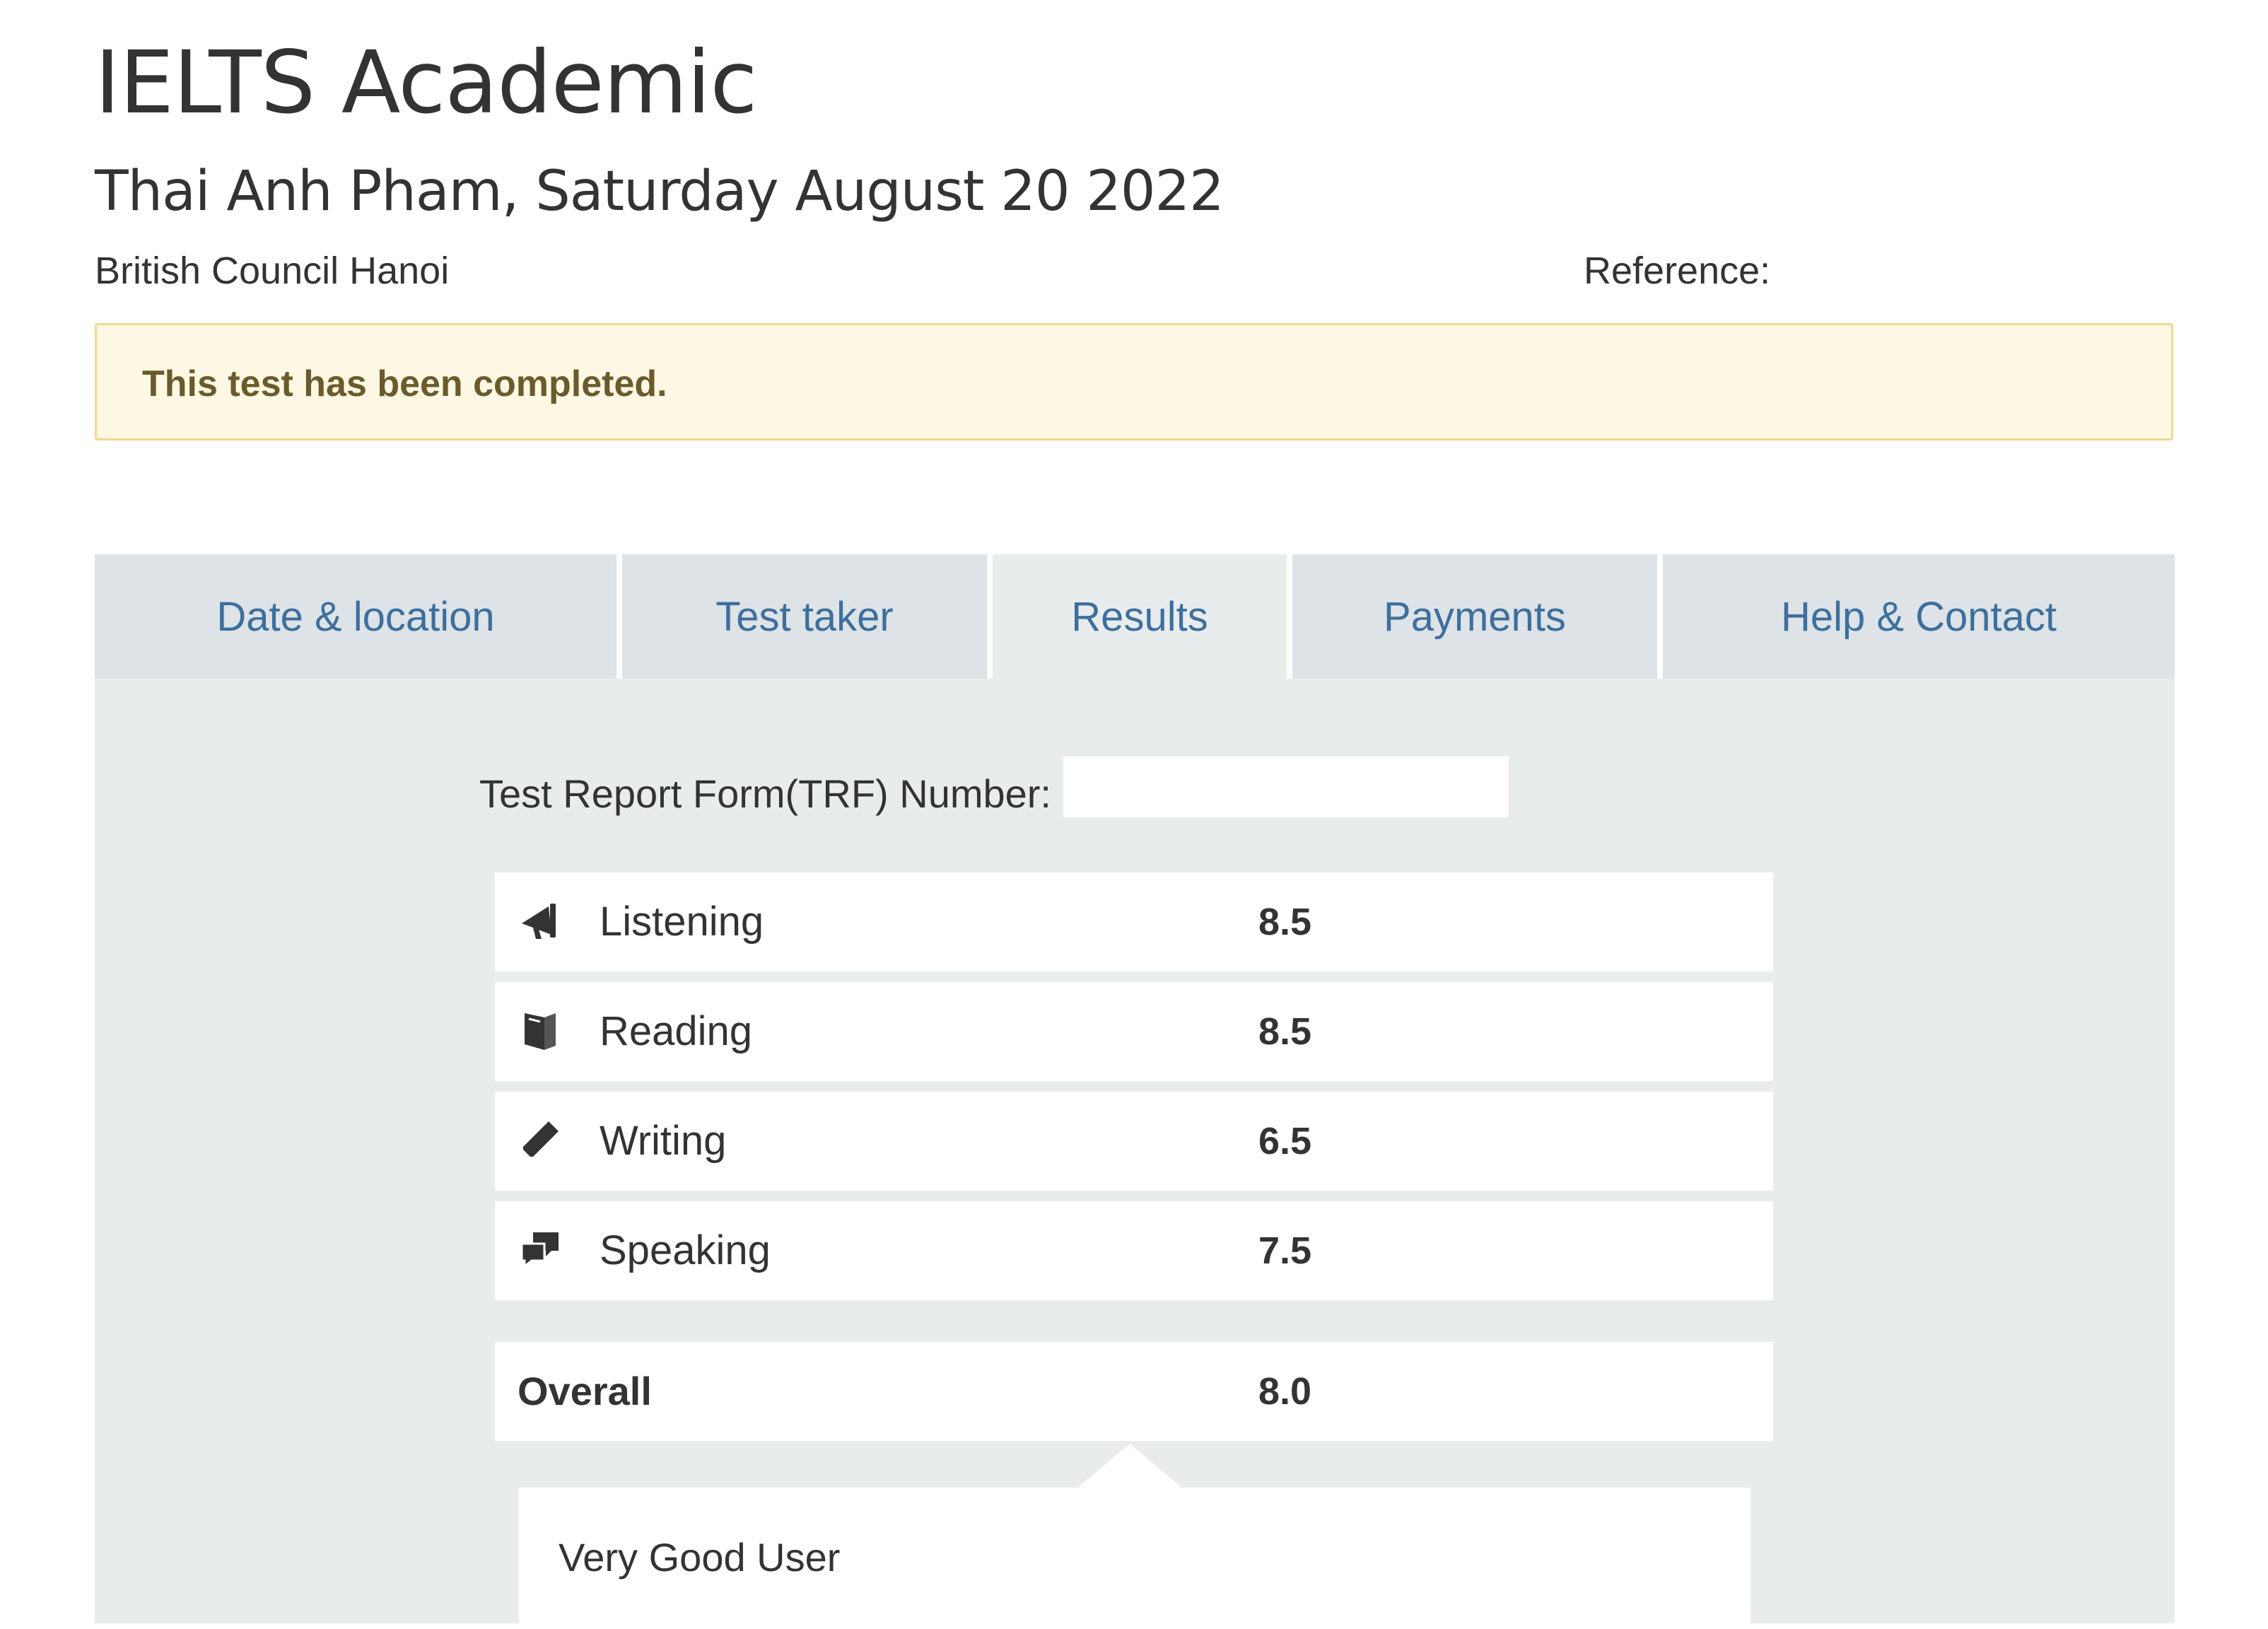  What do you see at coordinates (1286, 787) in the screenshot?
I see `trf-number-value-redacted` at bounding box center [1286, 787].